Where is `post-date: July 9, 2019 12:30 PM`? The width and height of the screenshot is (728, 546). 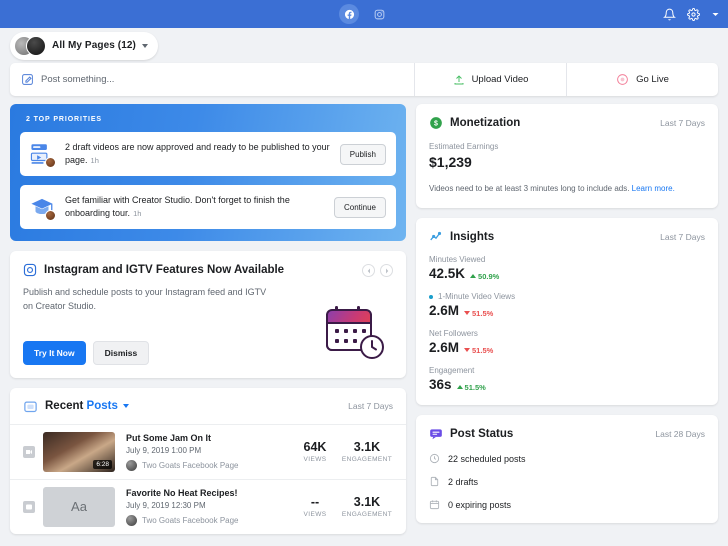 post-date: July 9, 2019 12:30 PM is located at coordinates (166, 505).